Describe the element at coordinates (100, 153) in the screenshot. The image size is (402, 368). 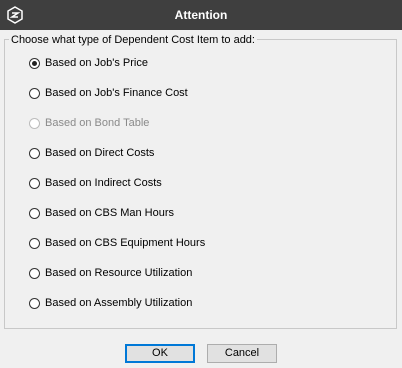
I see `option-label: Based on Direct Costs` at that location.